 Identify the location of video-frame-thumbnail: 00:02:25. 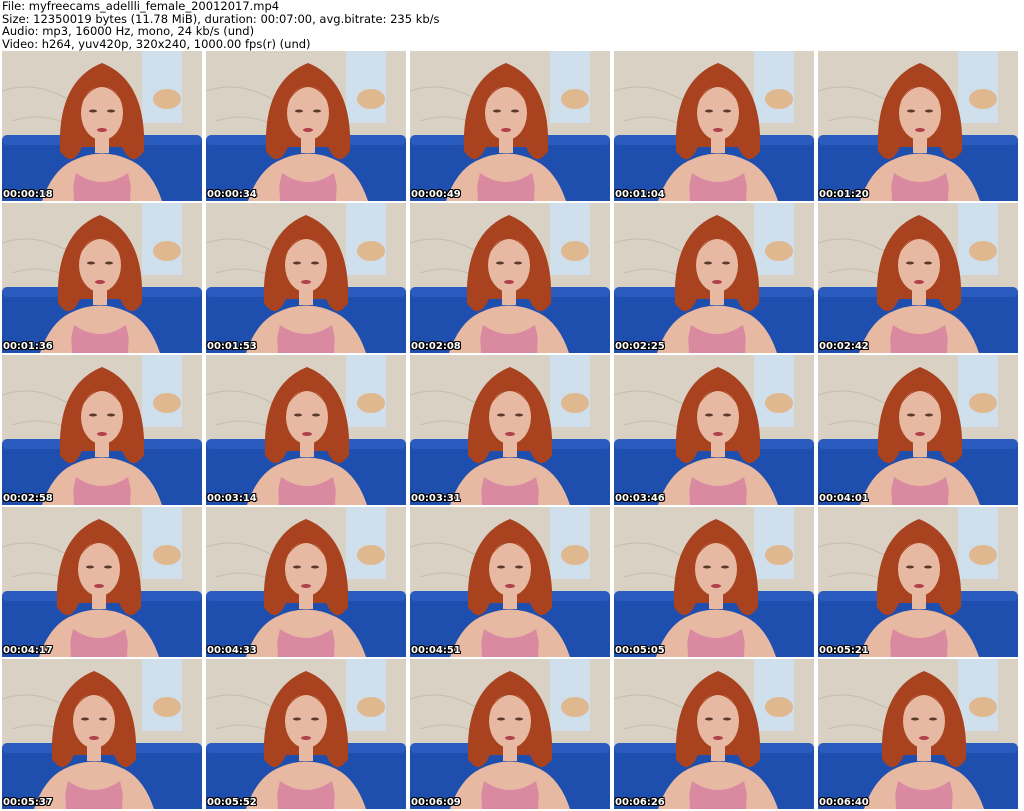
(714, 278).